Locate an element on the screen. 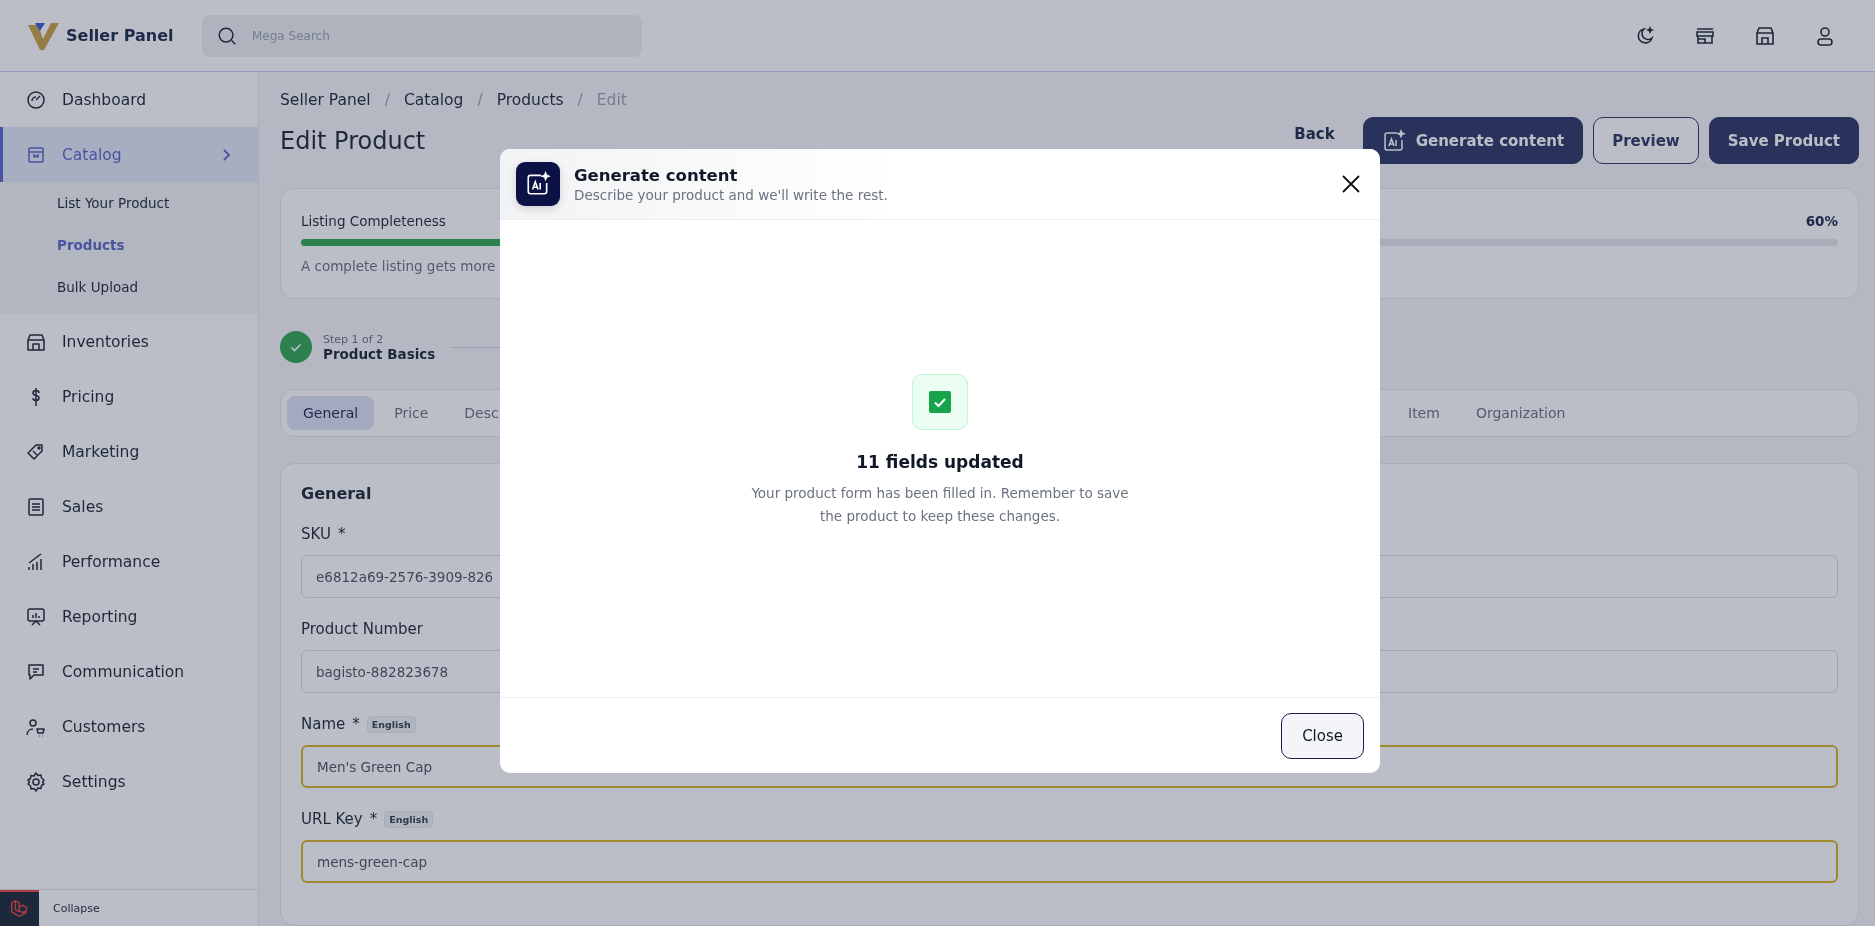 Image resolution: width=1875 pixels, height=926 pixels. field-label: URL Key is located at coordinates (332, 819).